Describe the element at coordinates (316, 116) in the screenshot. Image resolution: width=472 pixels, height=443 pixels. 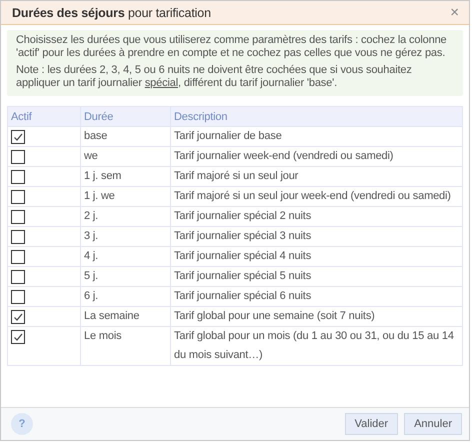
I see `column-header: Description` at that location.